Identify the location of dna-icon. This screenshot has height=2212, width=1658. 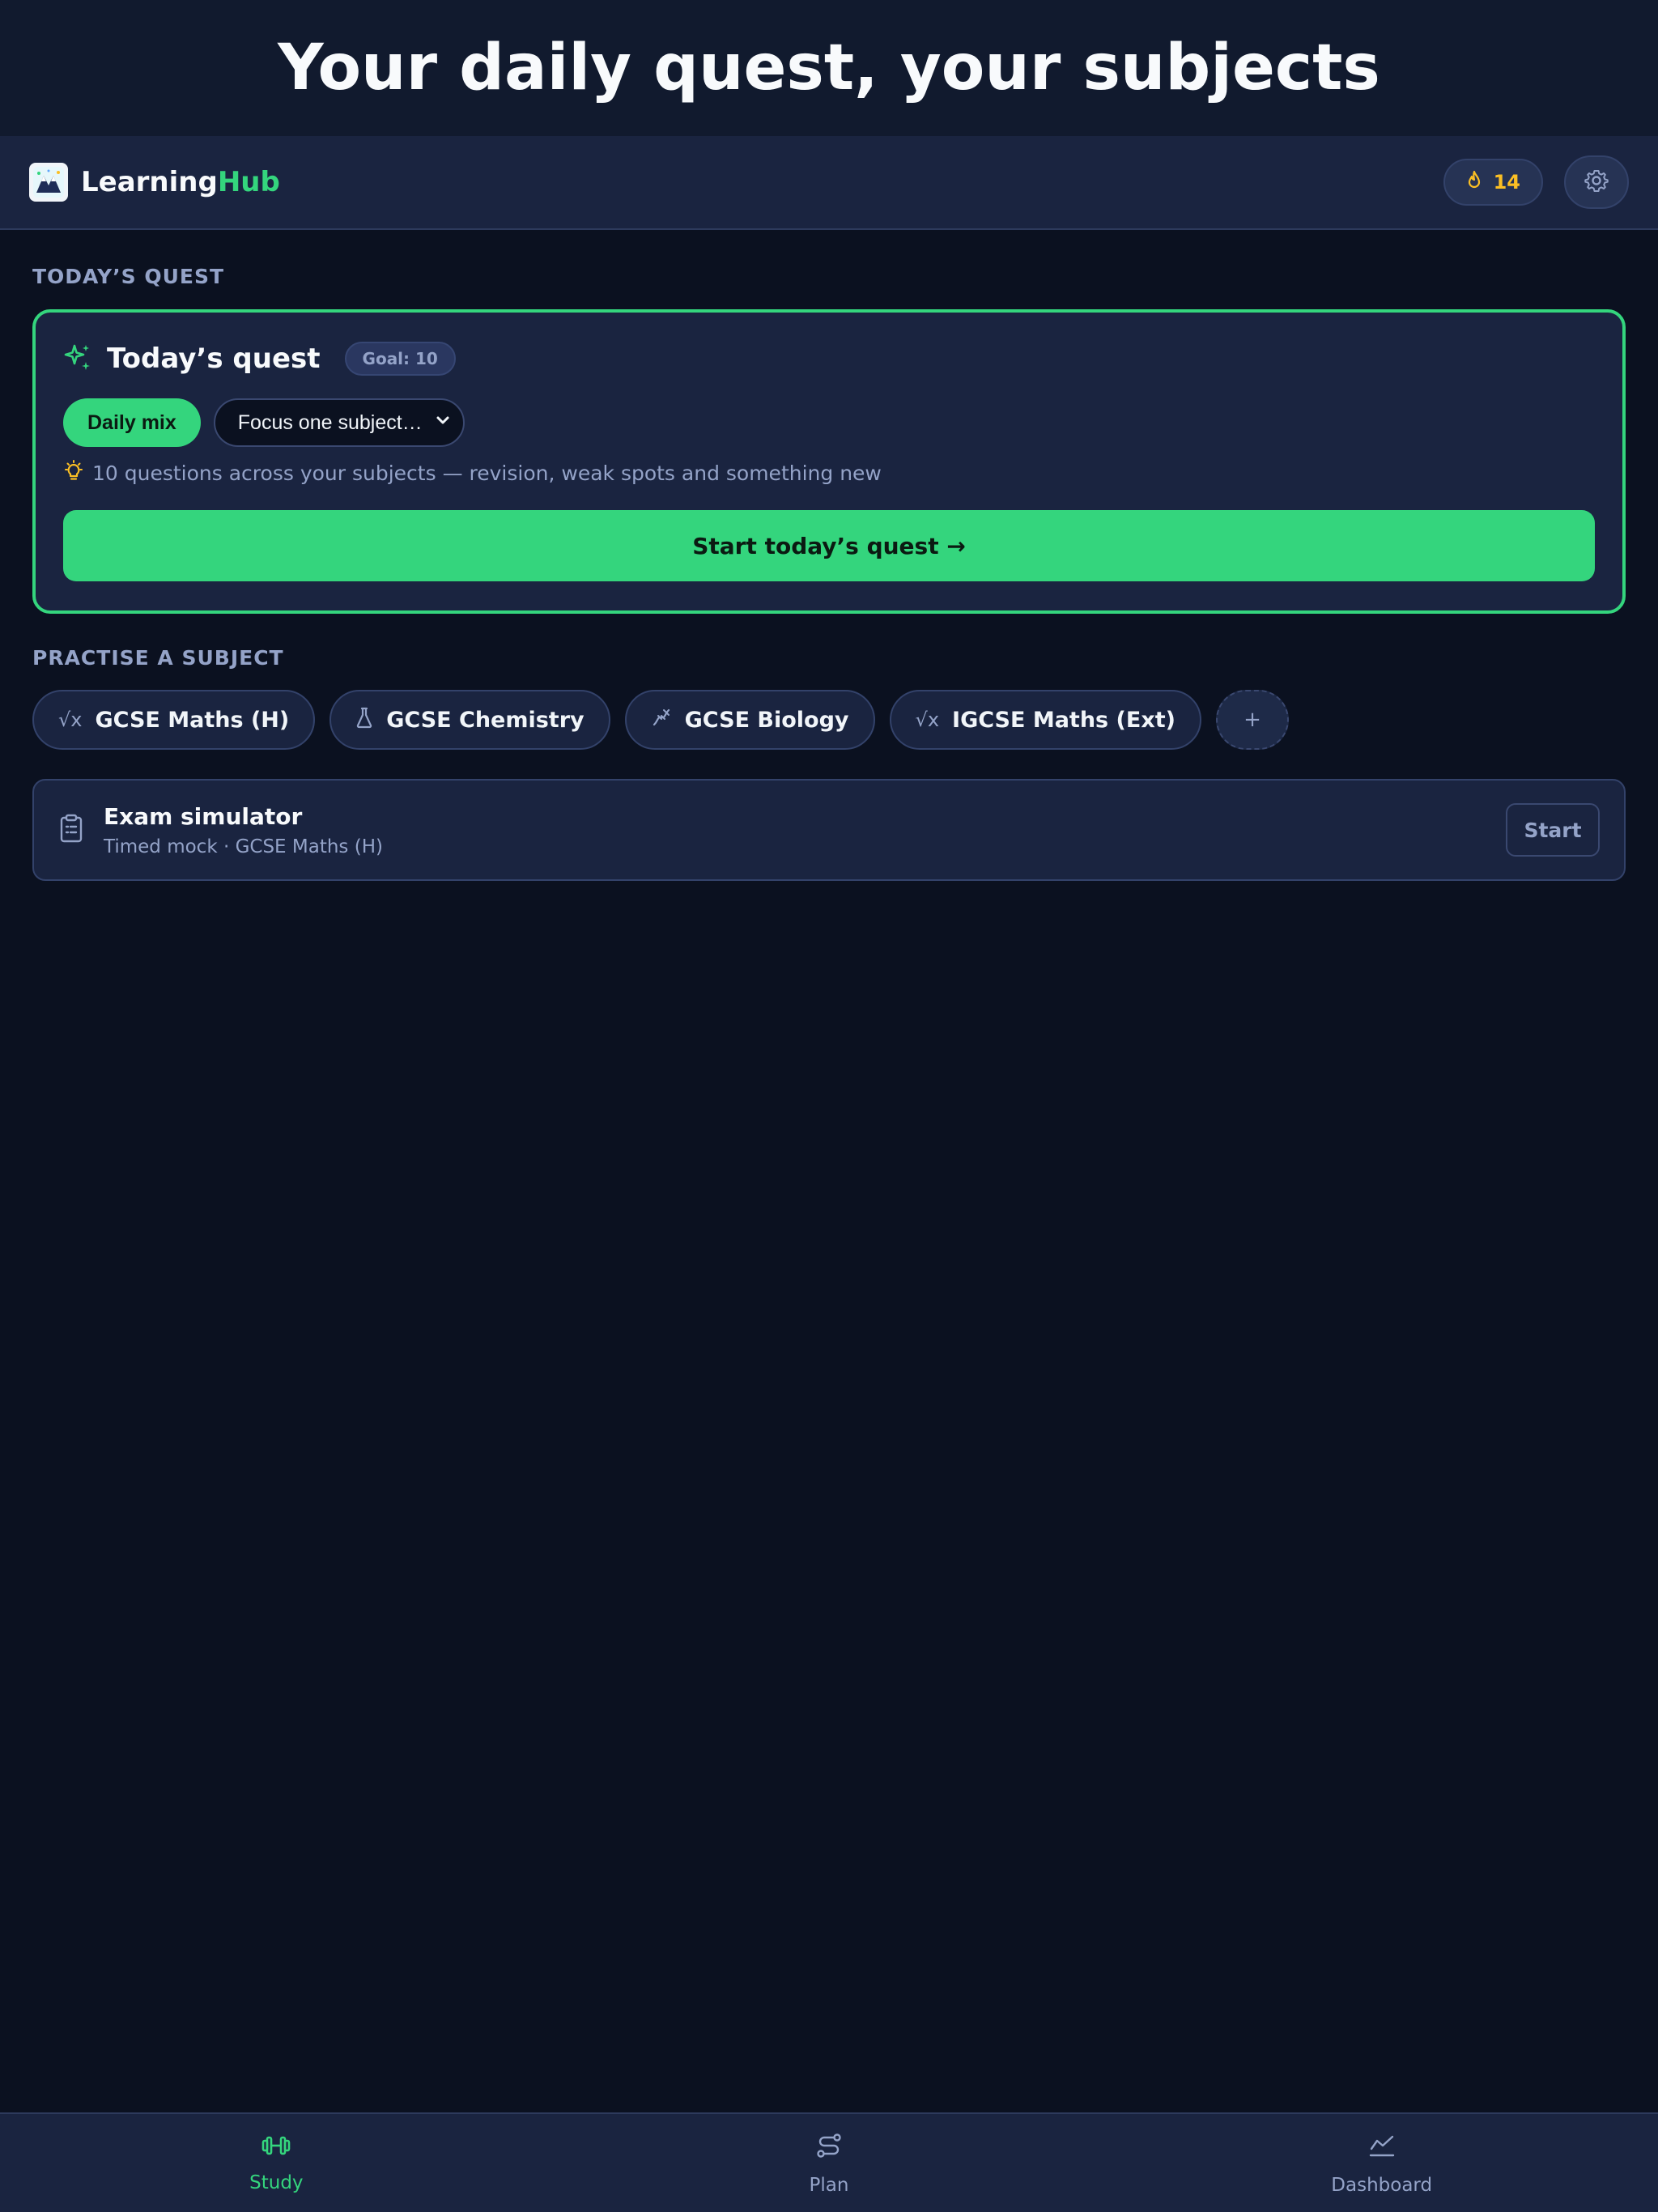
(661, 720).